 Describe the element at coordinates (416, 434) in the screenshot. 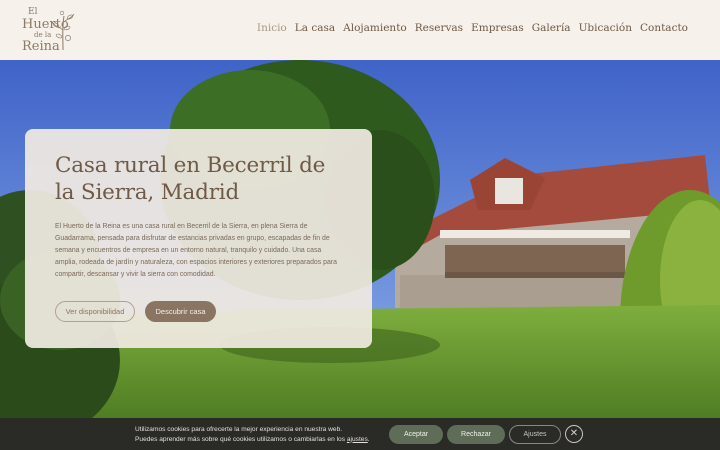

I see `accept-cookies-button: Aceptar` at that location.